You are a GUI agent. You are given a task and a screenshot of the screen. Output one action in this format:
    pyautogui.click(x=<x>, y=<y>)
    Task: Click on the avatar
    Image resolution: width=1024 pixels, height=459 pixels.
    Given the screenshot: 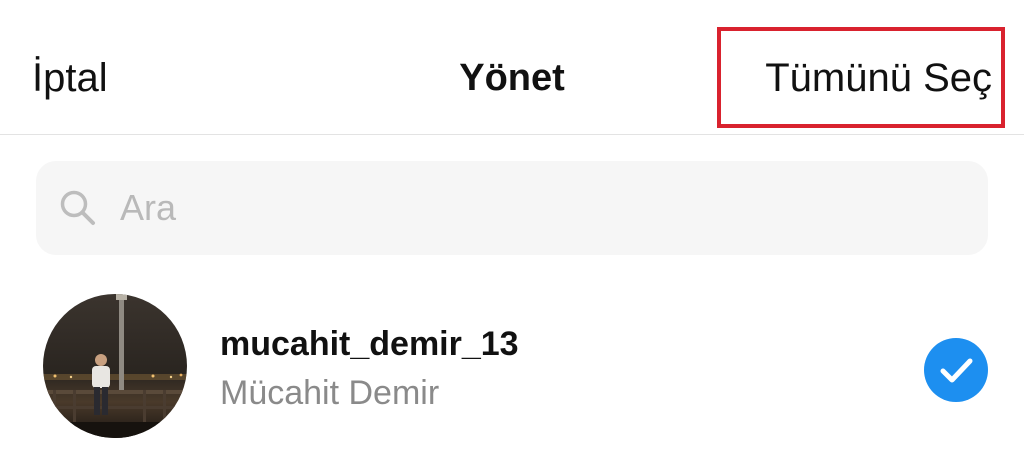 What is the action you would take?
    pyautogui.click(x=115, y=366)
    